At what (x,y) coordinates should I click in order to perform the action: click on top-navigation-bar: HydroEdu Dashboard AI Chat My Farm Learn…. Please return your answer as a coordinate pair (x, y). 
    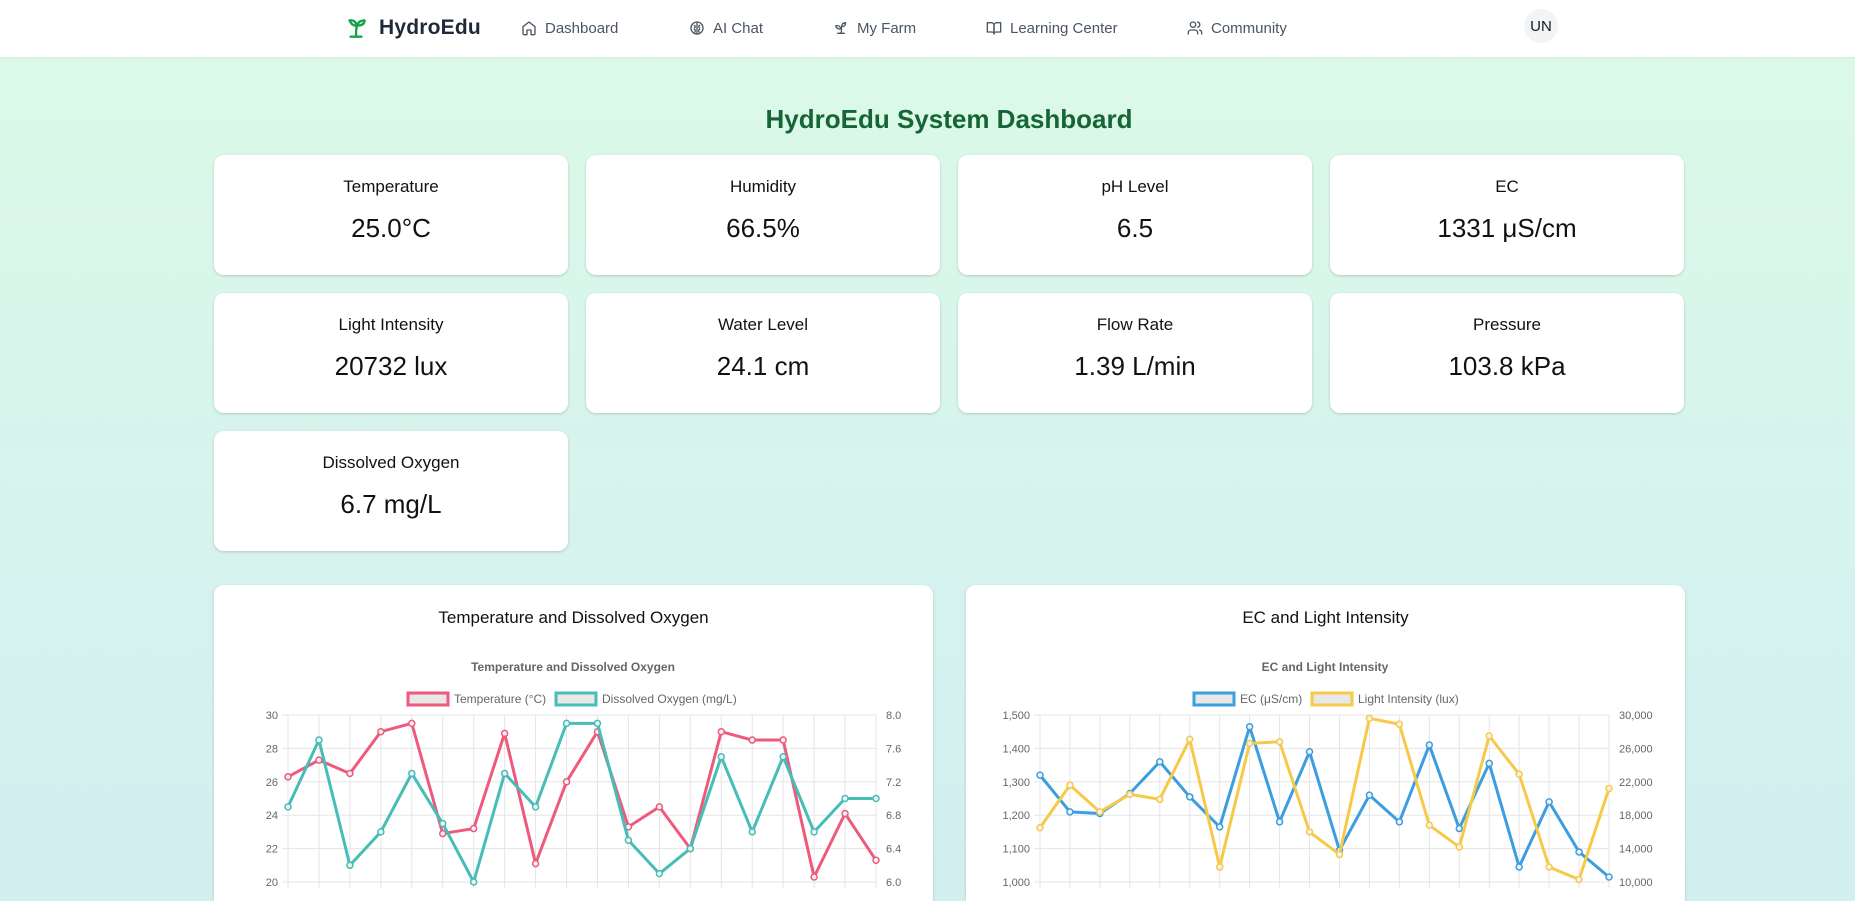
    Looking at the image, I should click on (927, 28).